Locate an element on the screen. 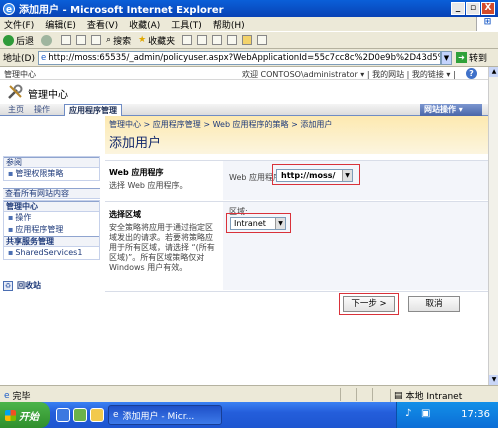 This screenshot has width=498, height=428. minimize-button: _ is located at coordinates (458, 8).